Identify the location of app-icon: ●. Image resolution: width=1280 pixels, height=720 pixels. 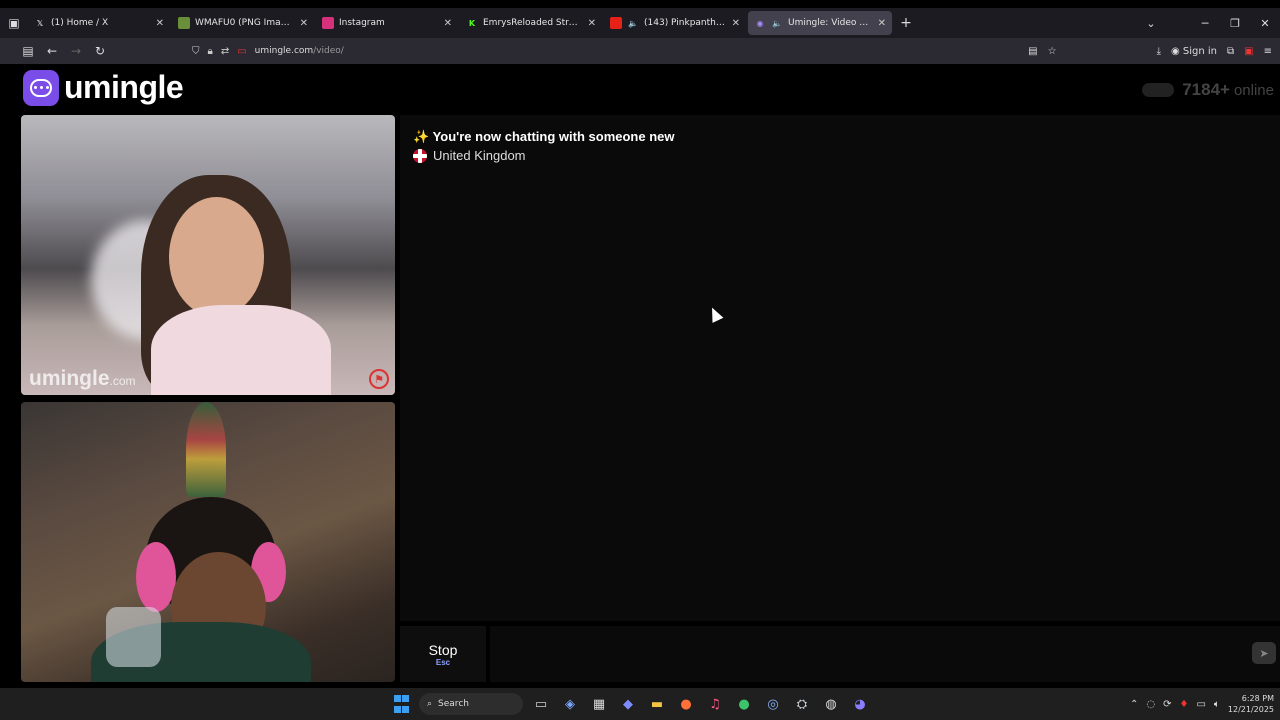
(744, 704).